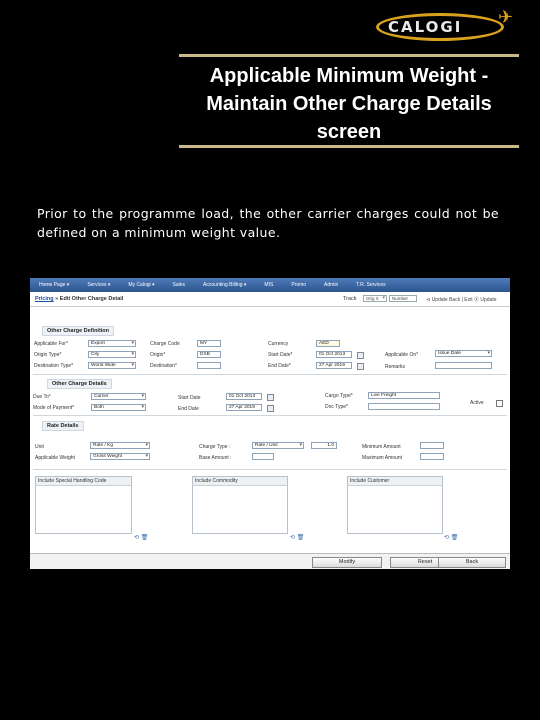  Describe the element at coordinates (54, 366) in the screenshot. I see `destination-type-label: Destination Type*` at that location.